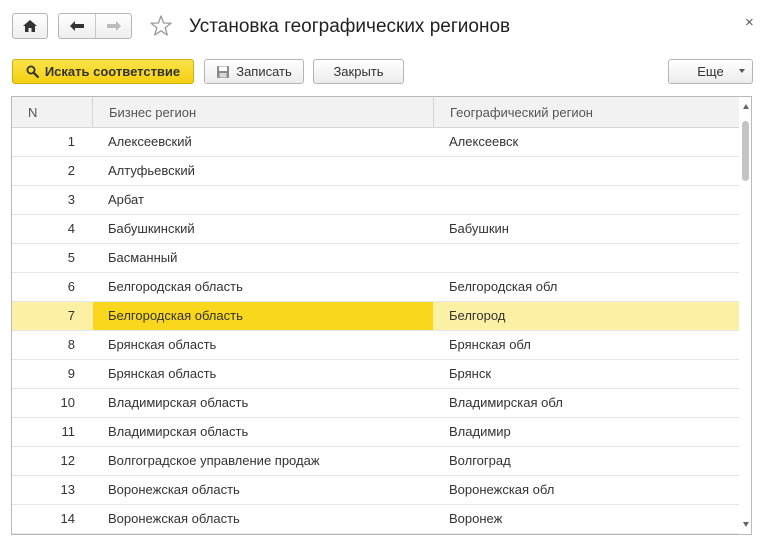 The image size is (770, 547). I want to click on table-header: N Бизнес регион Географический регион, so click(375, 112).